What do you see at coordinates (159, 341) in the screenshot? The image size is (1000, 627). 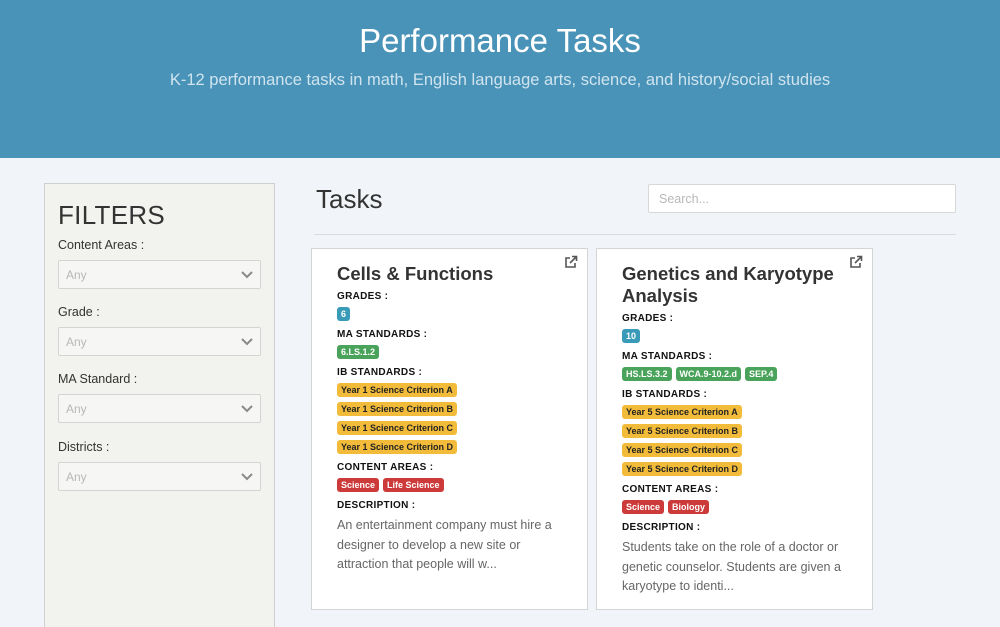 I see `grade-select: Any` at bounding box center [159, 341].